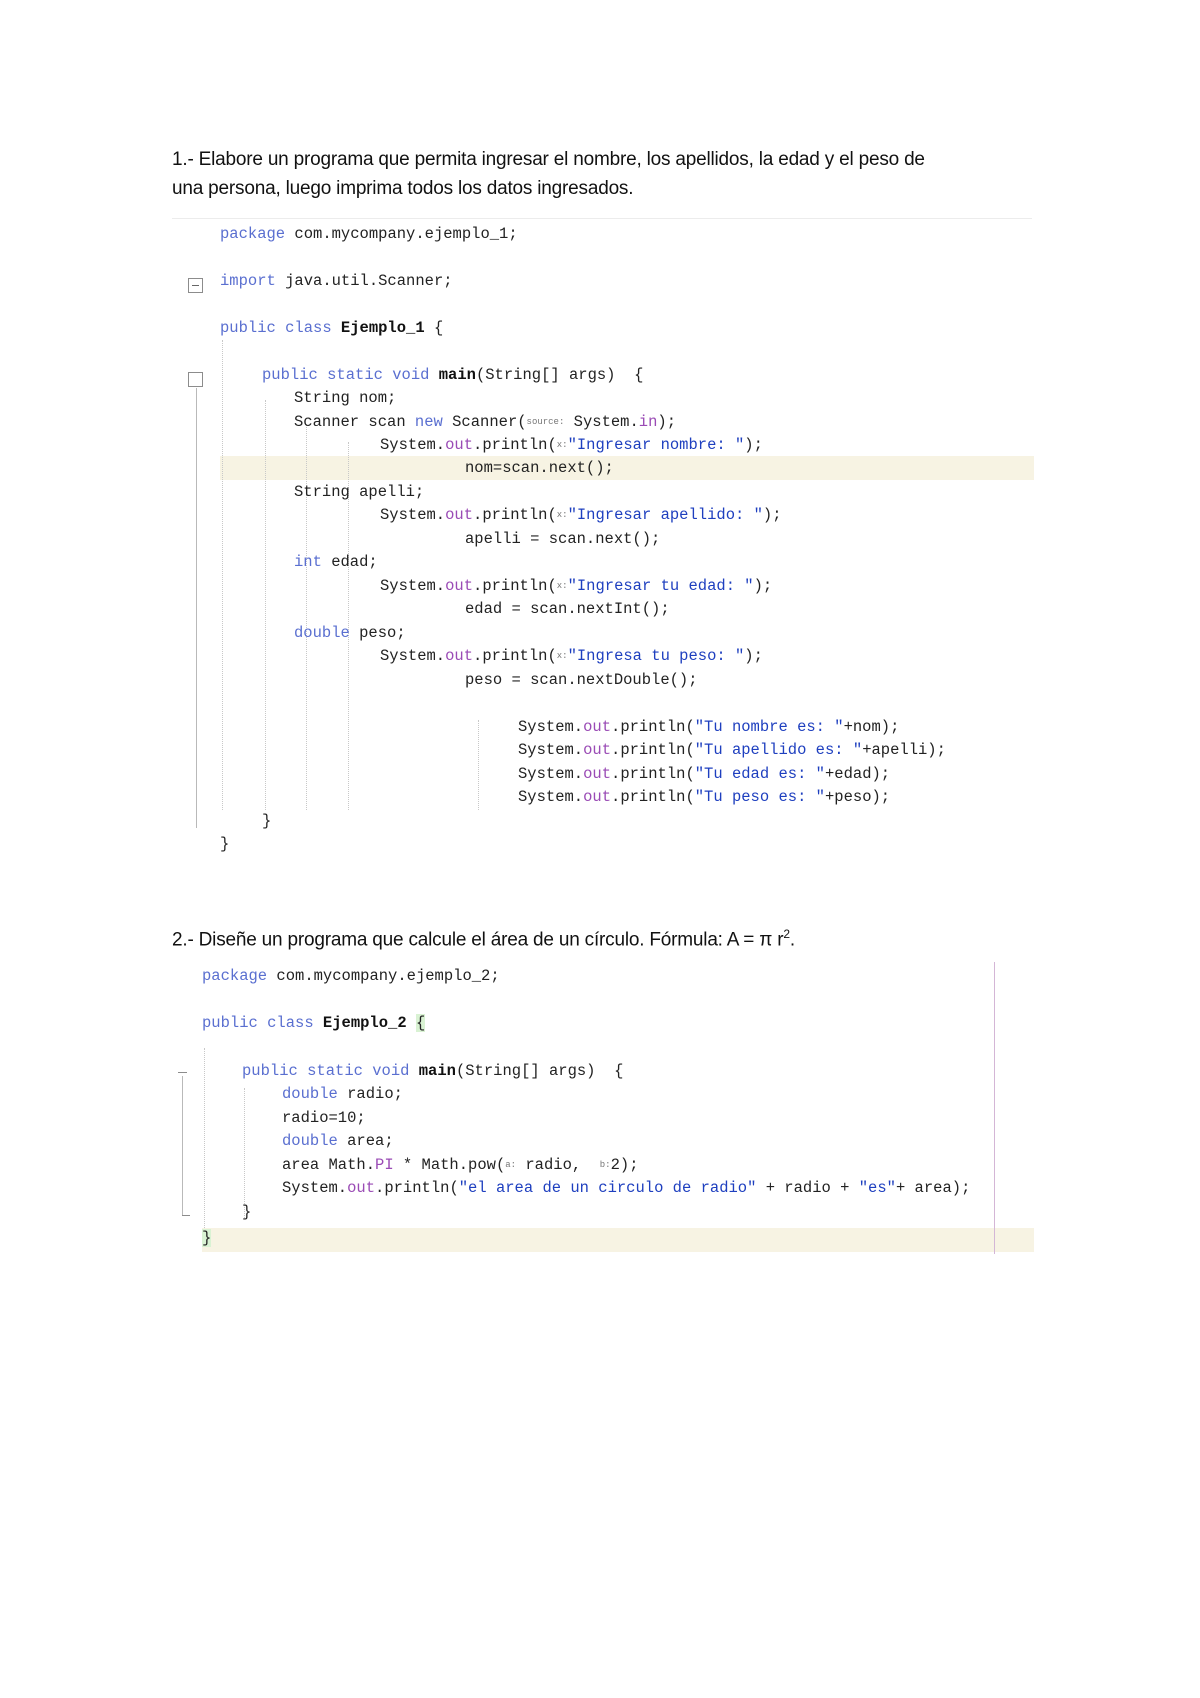 The width and height of the screenshot is (1200, 1698). Describe the element at coordinates (326, 1071) in the screenshot. I see `keyword: public static void` at that location.